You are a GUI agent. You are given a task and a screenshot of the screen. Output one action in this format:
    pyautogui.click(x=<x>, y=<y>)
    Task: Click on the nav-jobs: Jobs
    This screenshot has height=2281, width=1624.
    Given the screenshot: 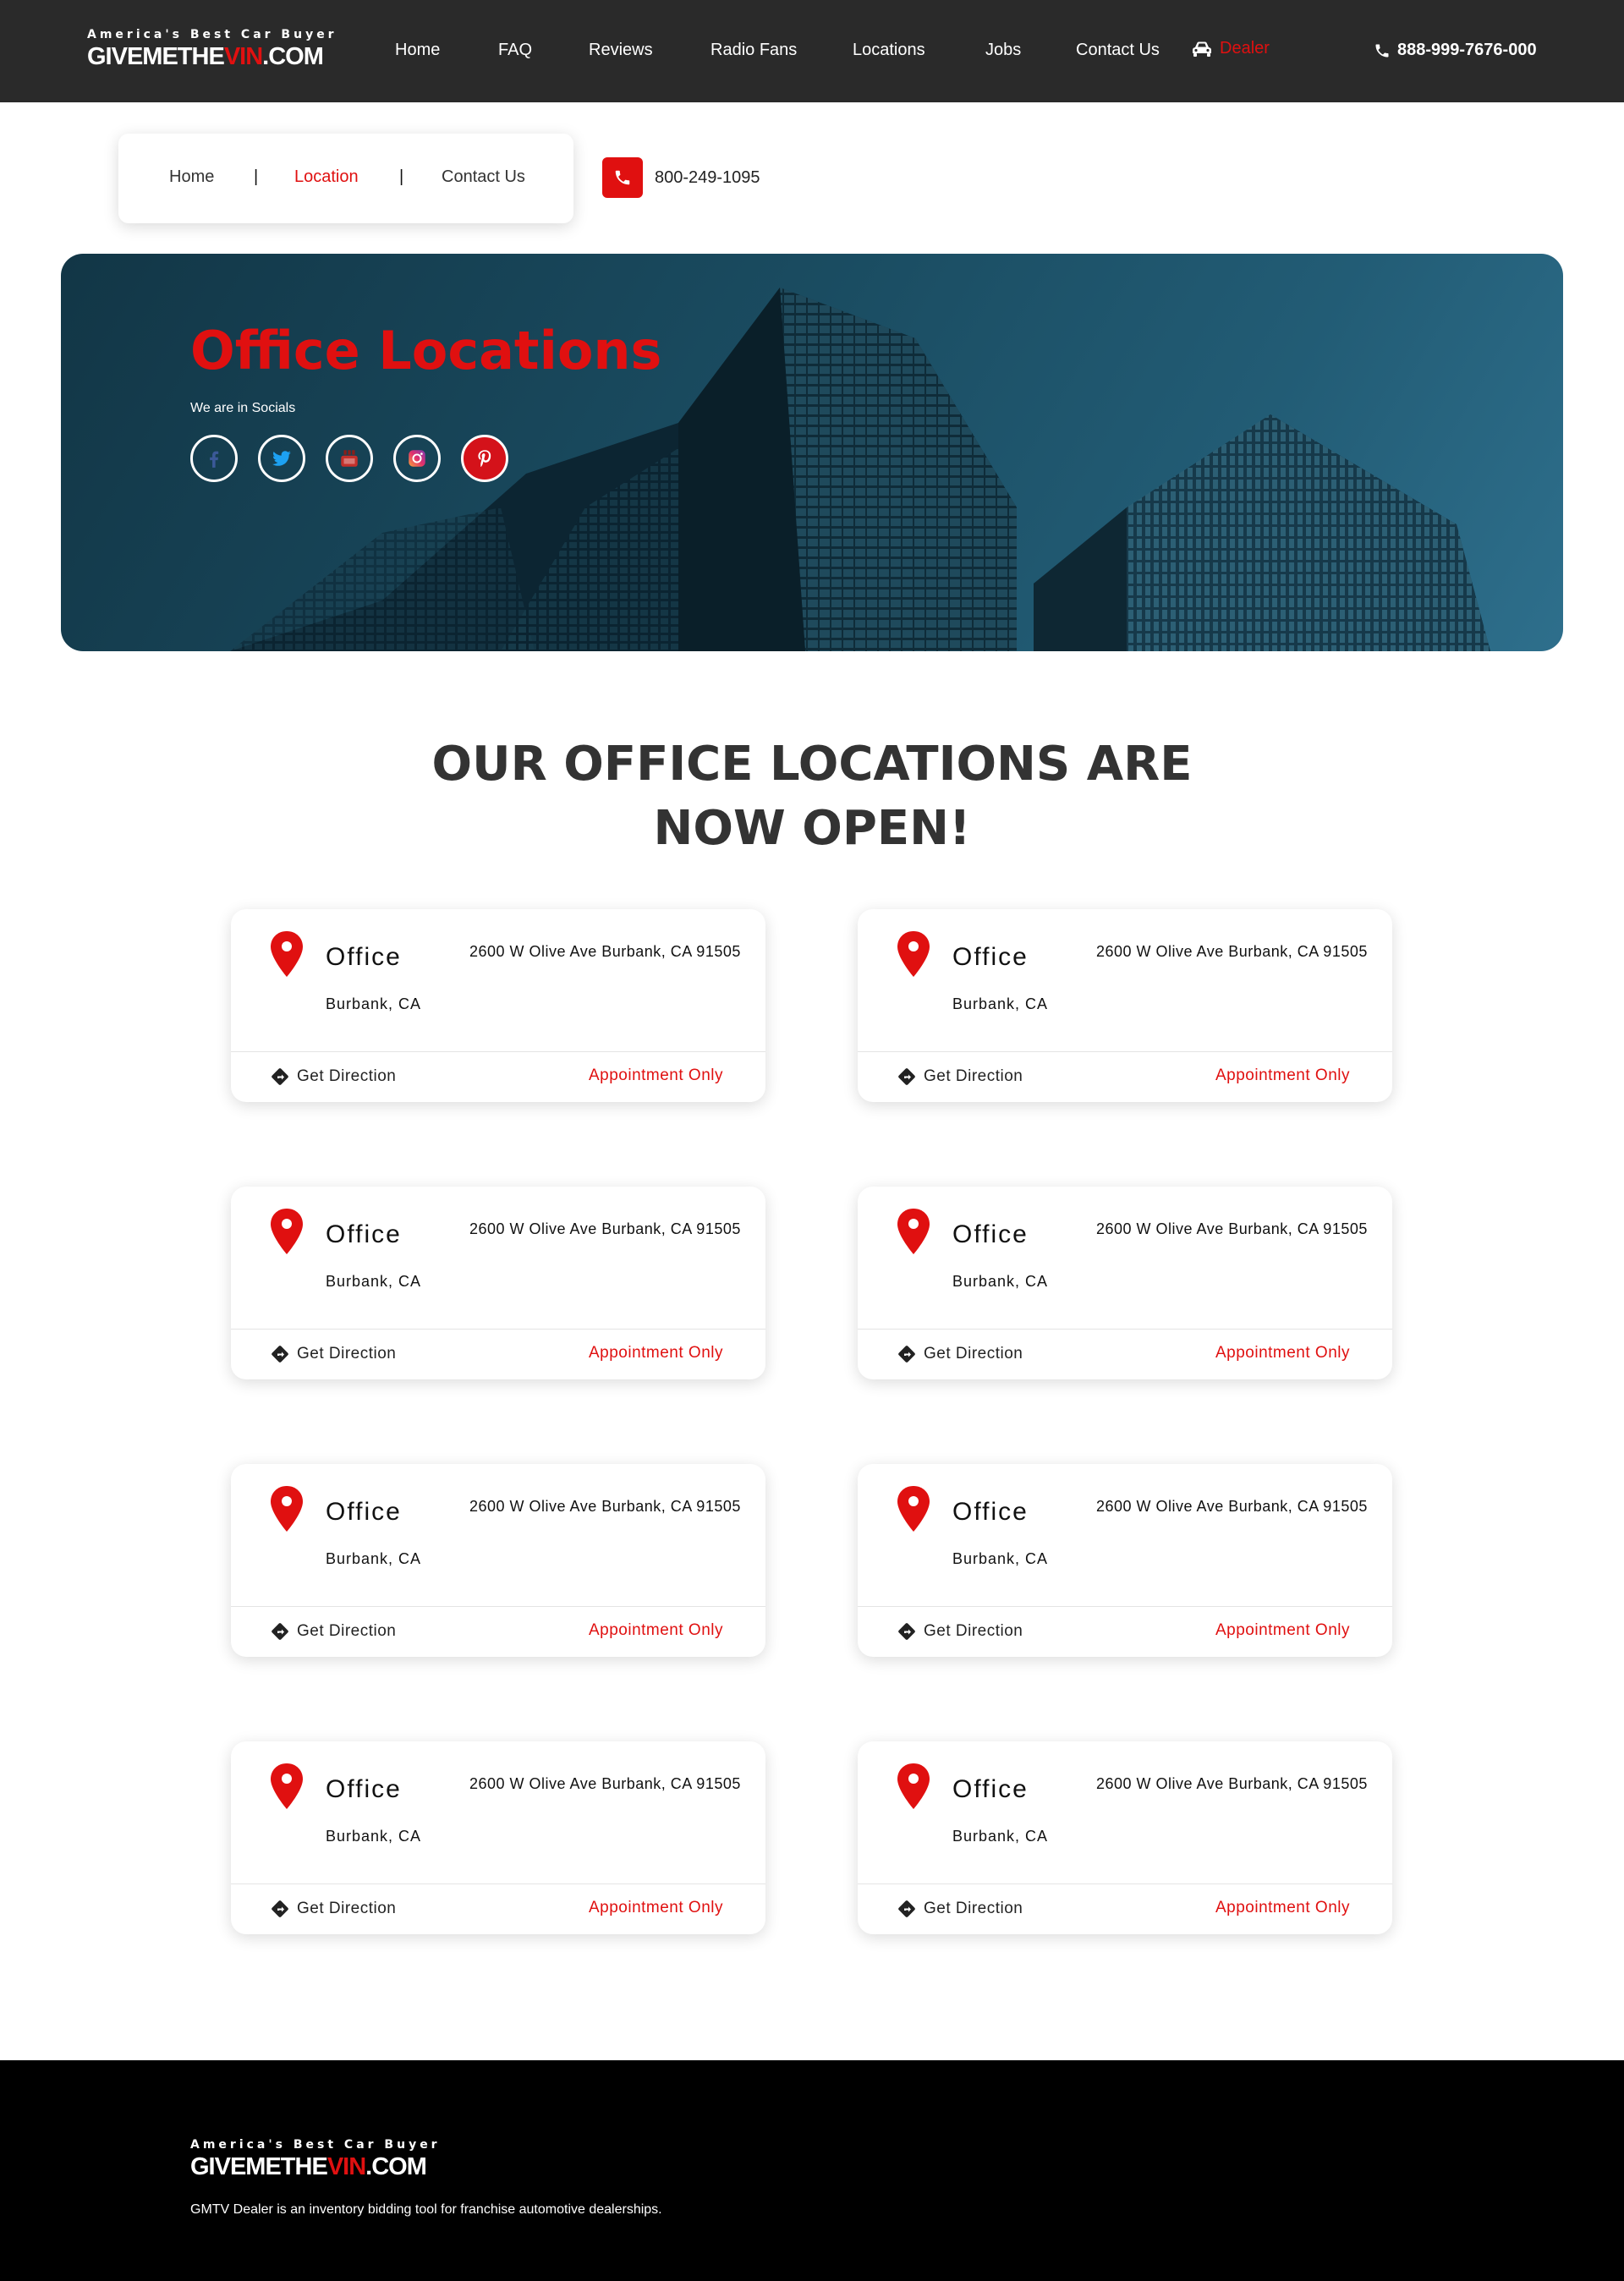 What is the action you would take?
    pyautogui.click(x=1003, y=50)
    